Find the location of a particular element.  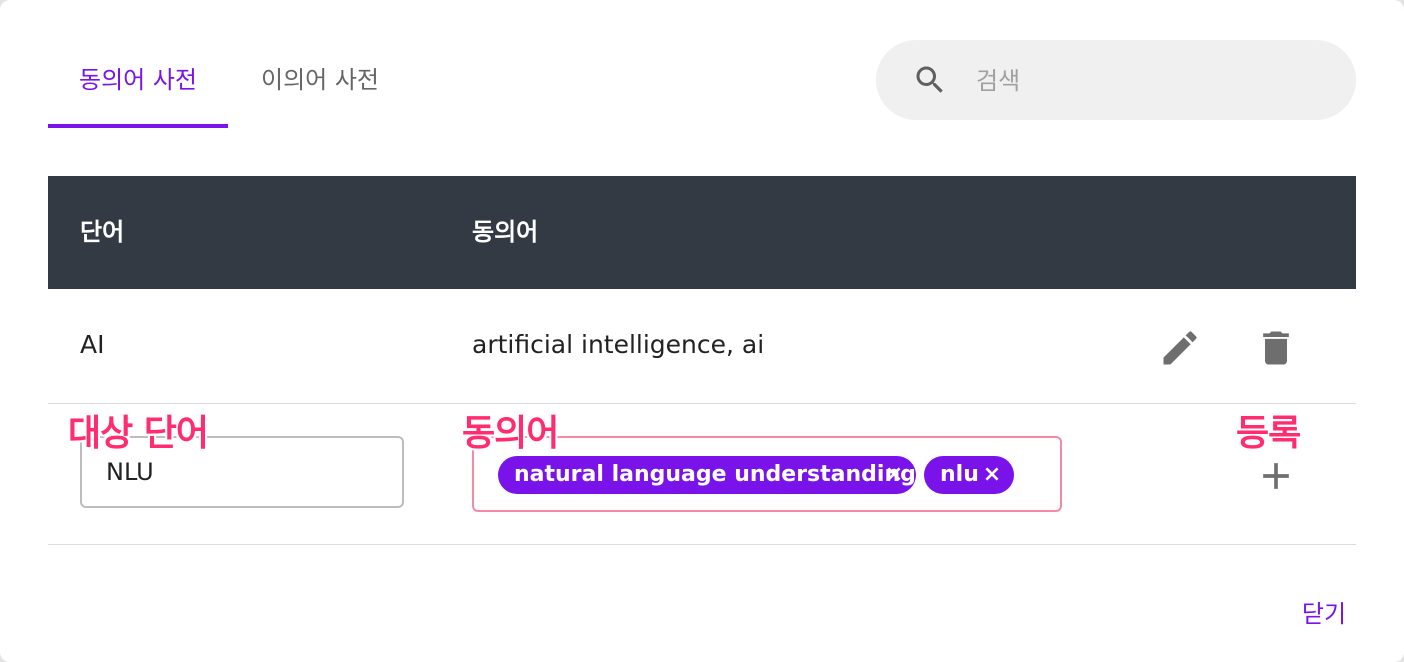

synonym-chip: nlu × is located at coordinates (969, 475).